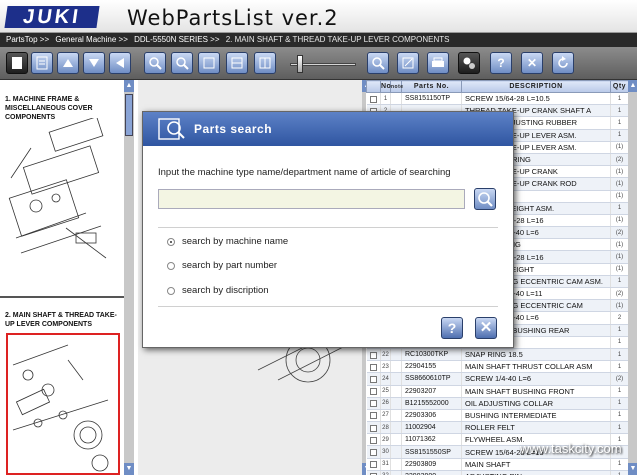 This screenshot has height=475, width=637. Describe the element at coordinates (265, 63) in the screenshot. I see `fit-height-icon` at that location.